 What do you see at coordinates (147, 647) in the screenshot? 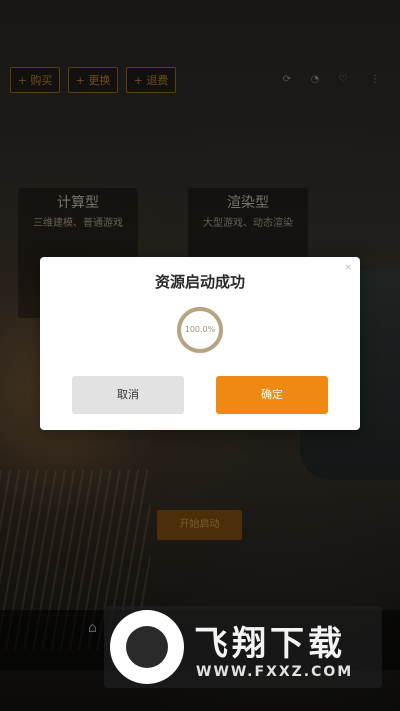
I see `watermark-logo-icon` at bounding box center [147, 647].